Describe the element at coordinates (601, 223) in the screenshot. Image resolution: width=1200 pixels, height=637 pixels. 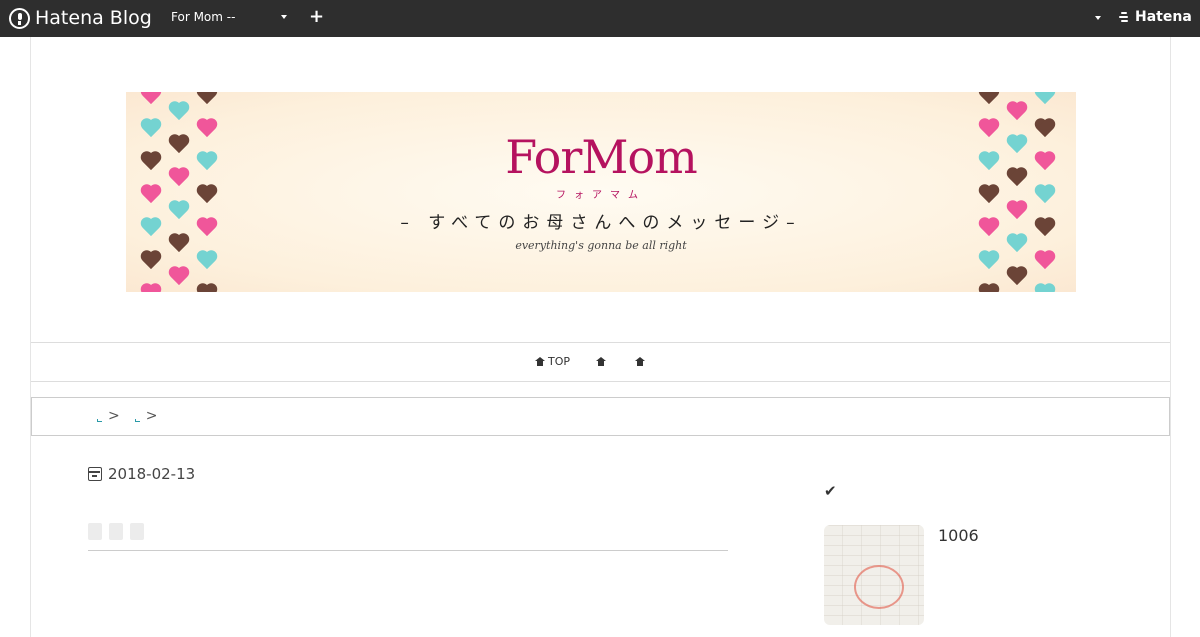
I see `blog-tagline: – すべてのお母さんへのメッセージ–` at that location.